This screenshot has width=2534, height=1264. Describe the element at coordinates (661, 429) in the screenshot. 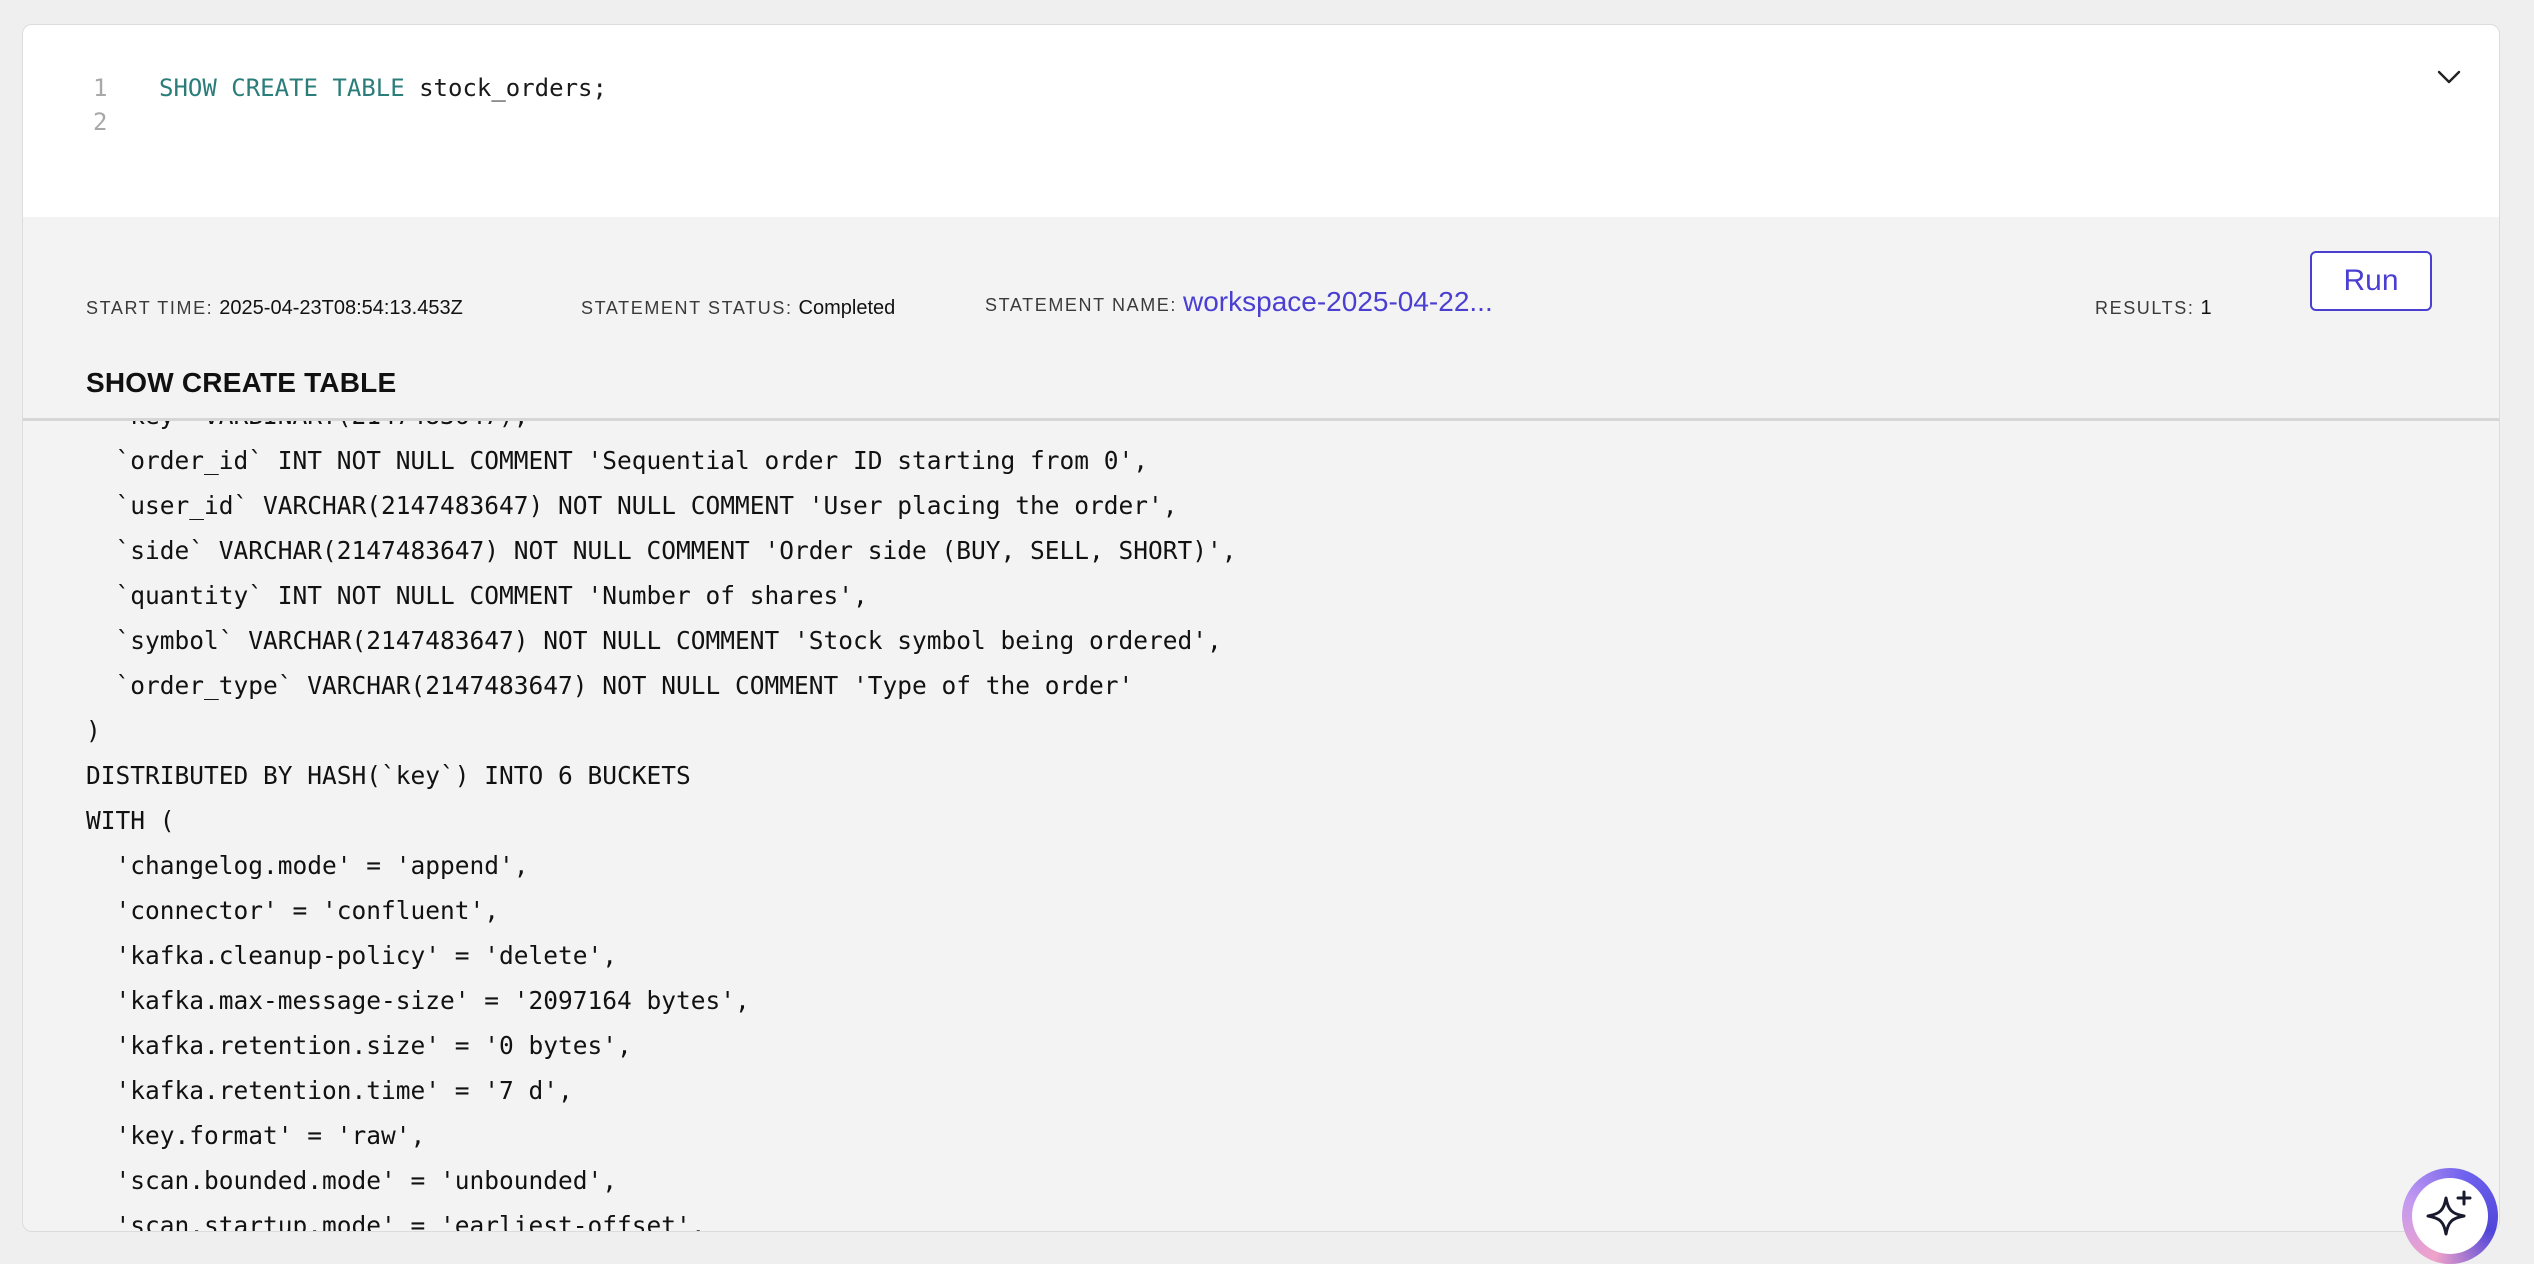

I see `ddl-line: `key` VARBINARY(2147483647),` at that location.